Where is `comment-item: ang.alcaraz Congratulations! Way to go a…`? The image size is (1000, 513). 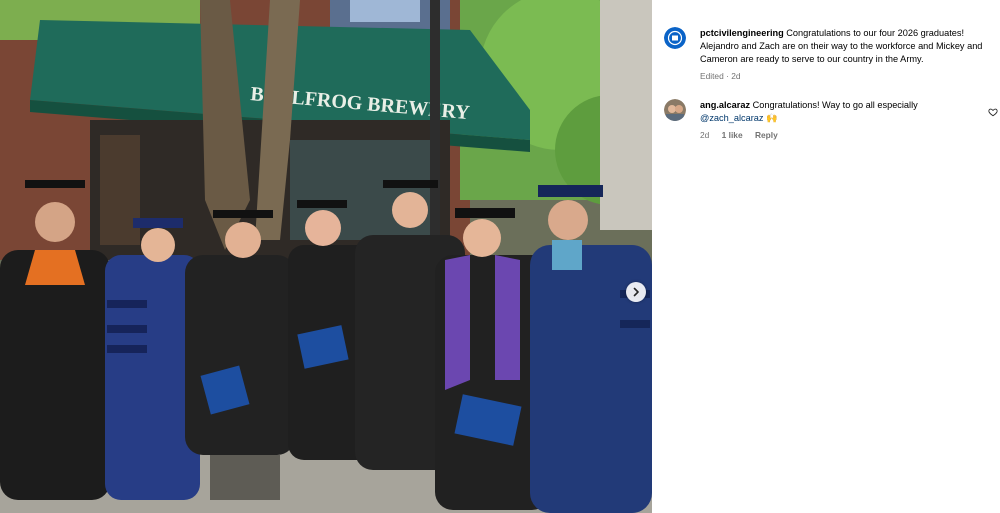
comment-item: ang.alcaraz Congratulations! Way to go a… is located at coordinates (832, 120).